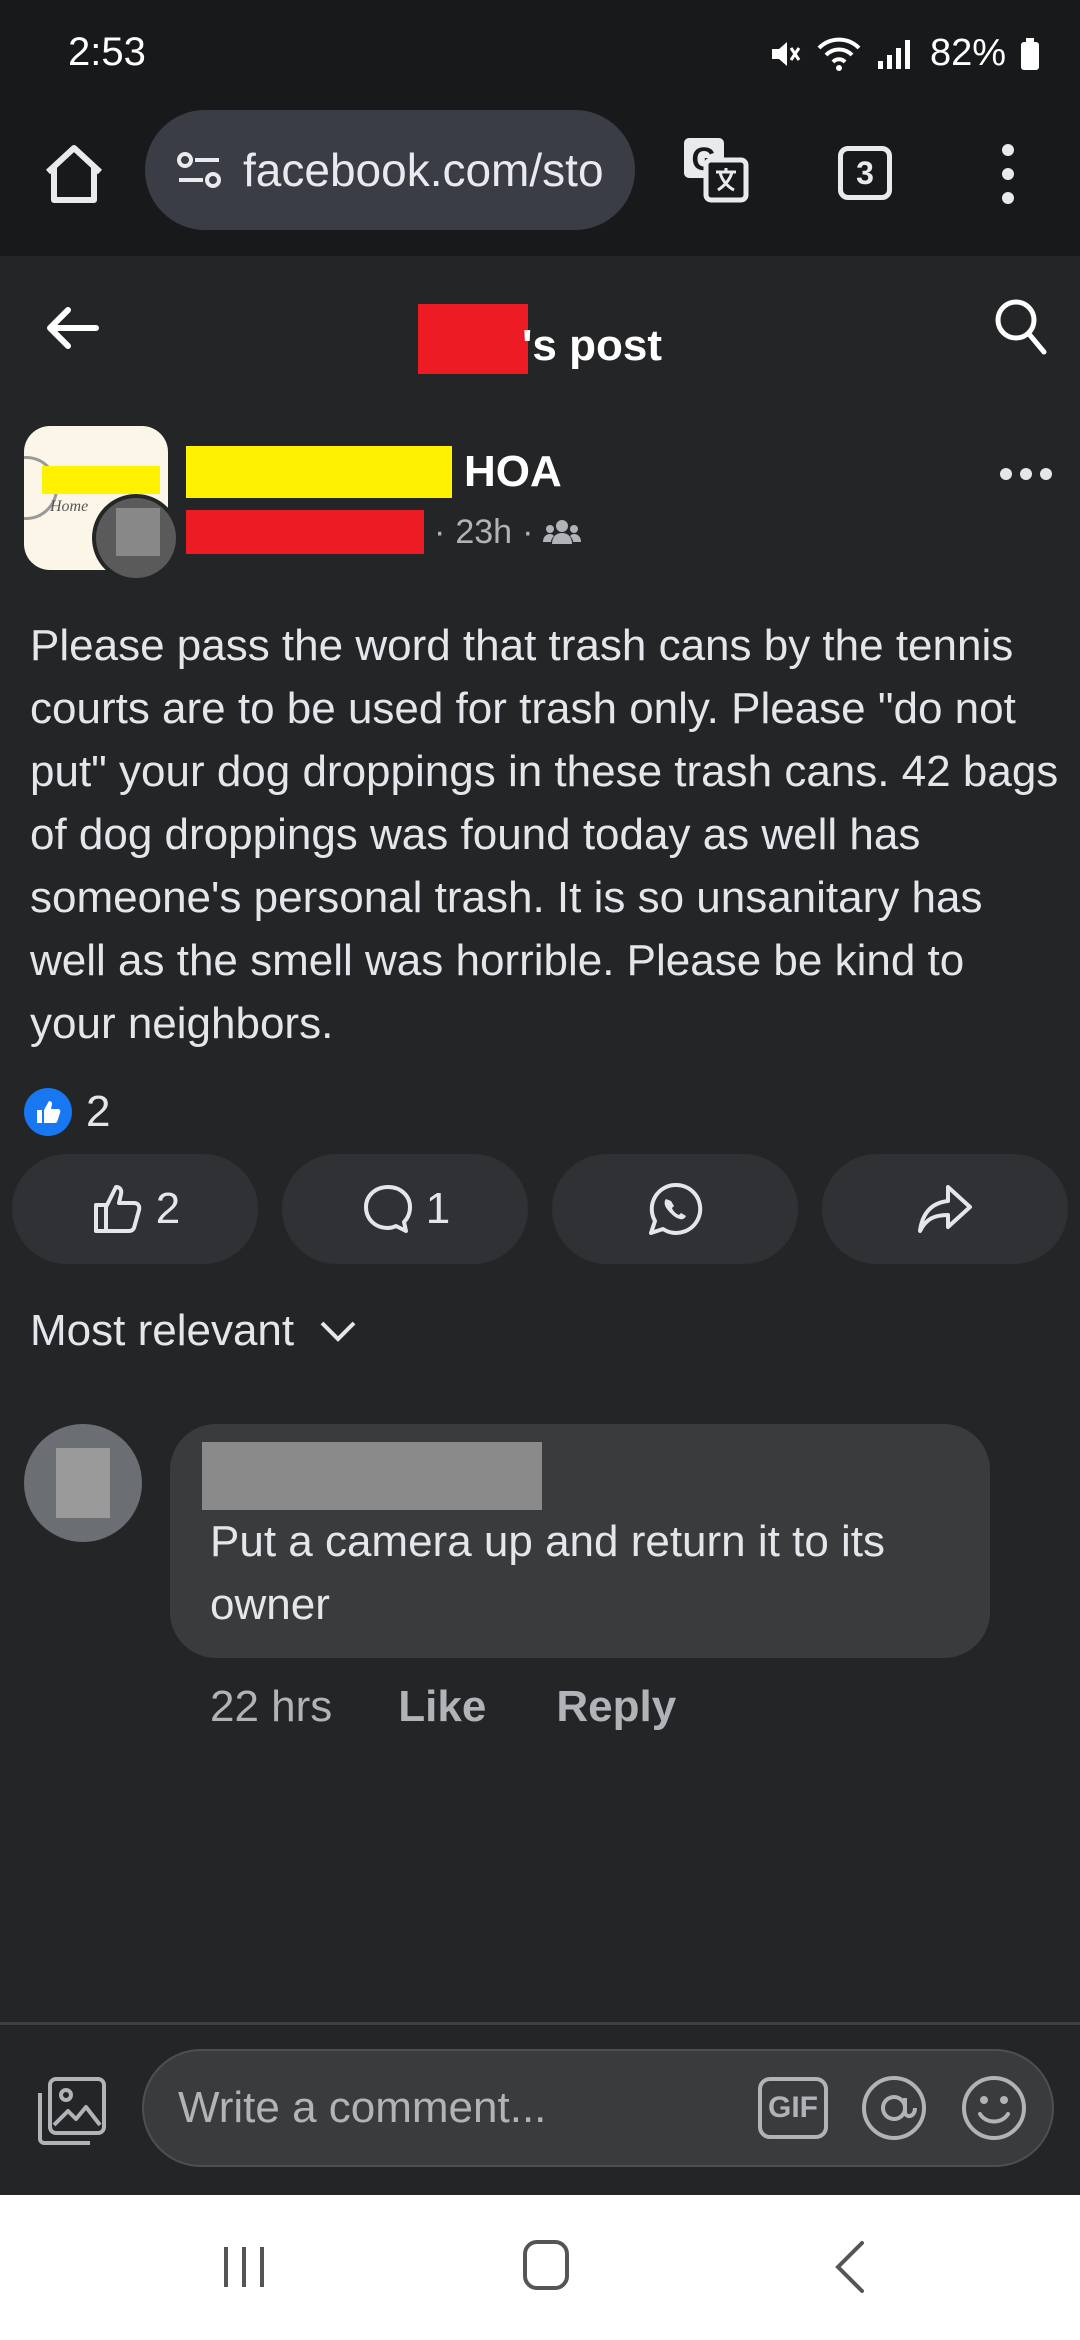  What do you see at coordinates (1030, 53) in the screenshot?
I see `battery-icon` at bounding box center [1030, 53].